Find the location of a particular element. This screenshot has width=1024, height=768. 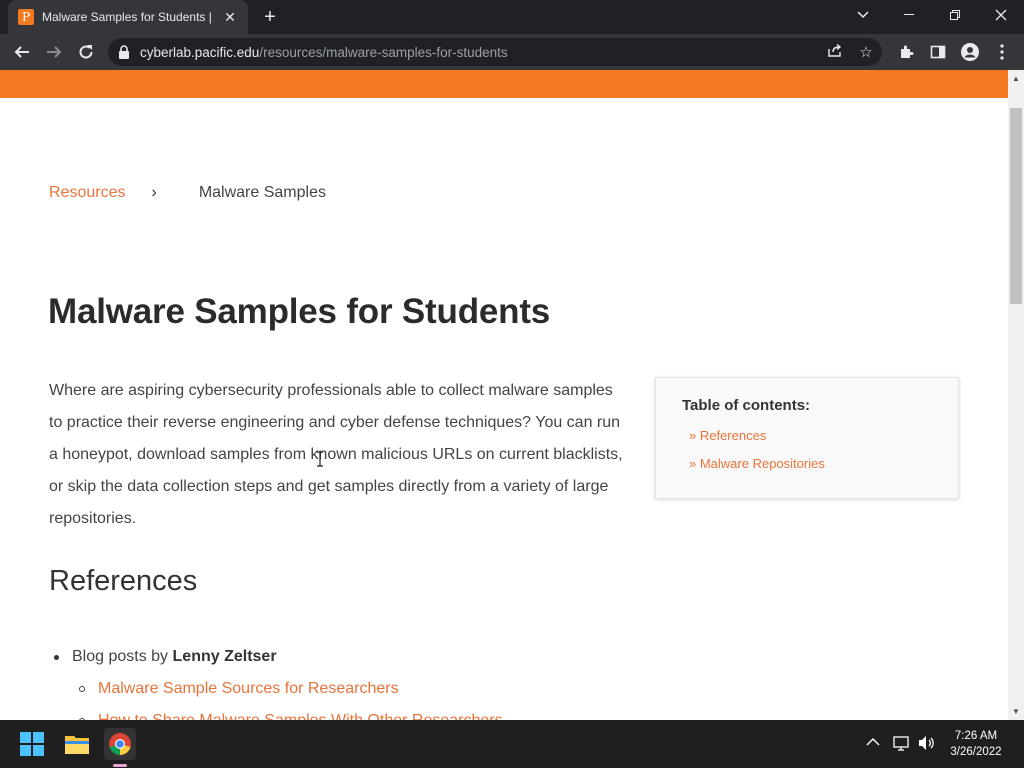

page-title: Malware Samples for Students is located at coordinates (299, 311).